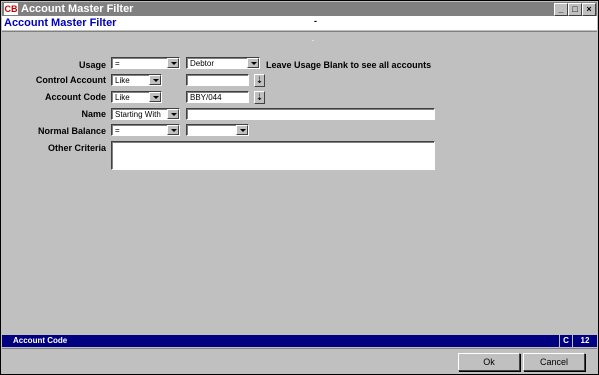 The height and width of the screenshot is (375, 599). What do you see at coordinates (223, 63) in the screenshot?
I see `usage-value-select: Debtor` at bounding box center [223, 63].